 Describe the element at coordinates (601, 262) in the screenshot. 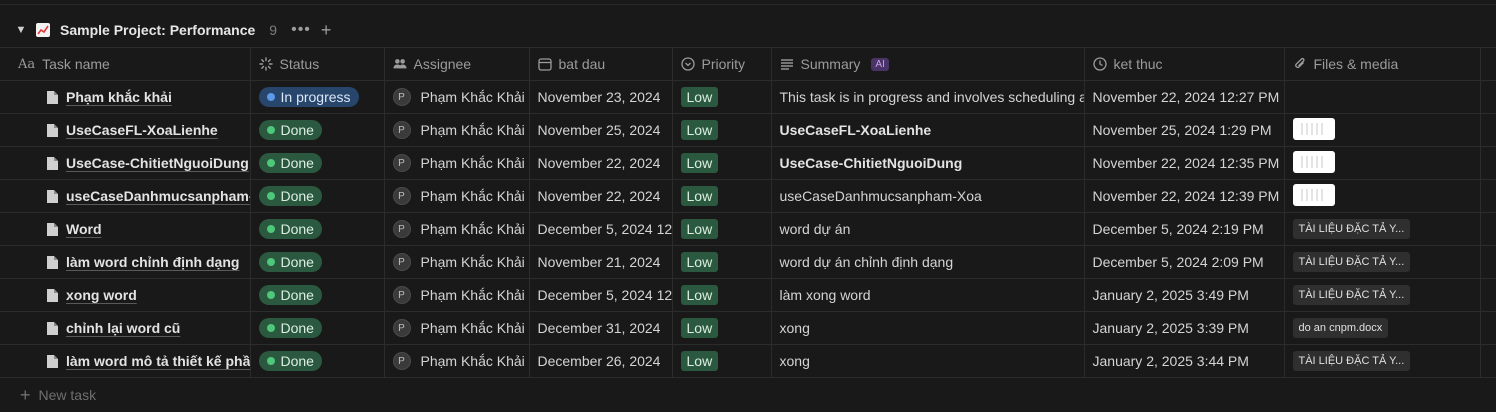

I see `start-date-cell: November 21, 2024` at that location.